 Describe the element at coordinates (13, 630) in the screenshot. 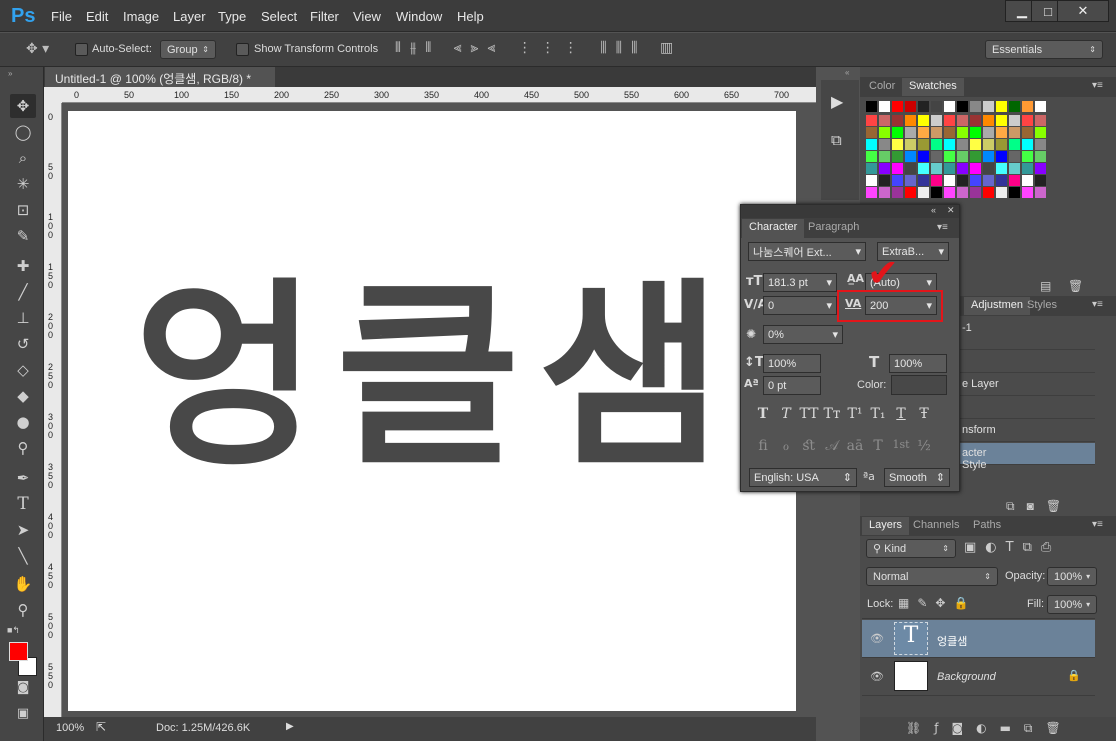

I see `default-colors-icon: ■↰` at that location.